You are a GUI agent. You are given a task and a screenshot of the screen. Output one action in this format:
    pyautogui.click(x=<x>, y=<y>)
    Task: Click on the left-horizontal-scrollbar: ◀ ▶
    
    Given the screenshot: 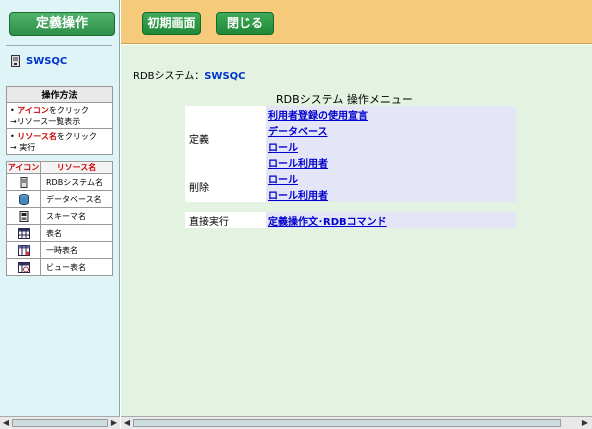 What is the action you would take?
    pyautogui.click(x=60, y=422)
    